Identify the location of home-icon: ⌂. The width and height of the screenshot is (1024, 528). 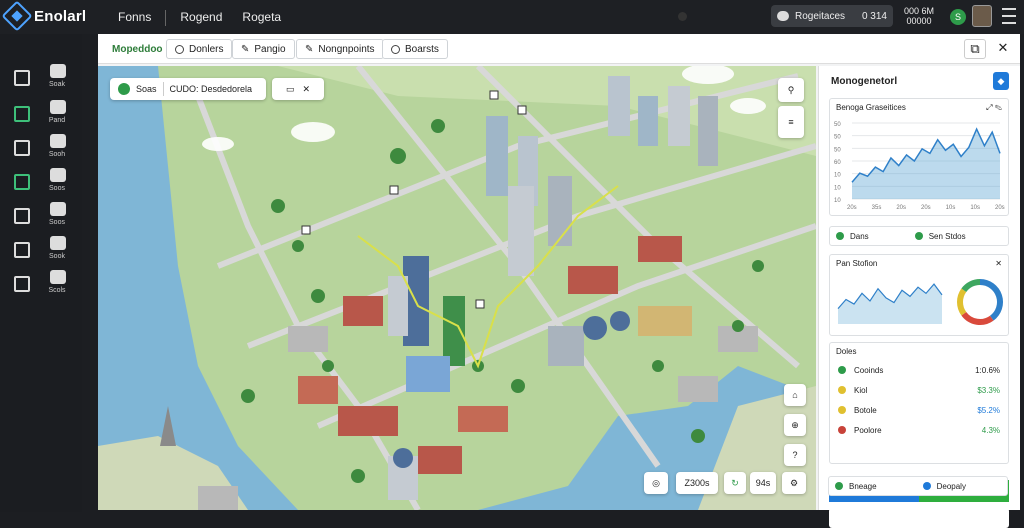
(795, 395).